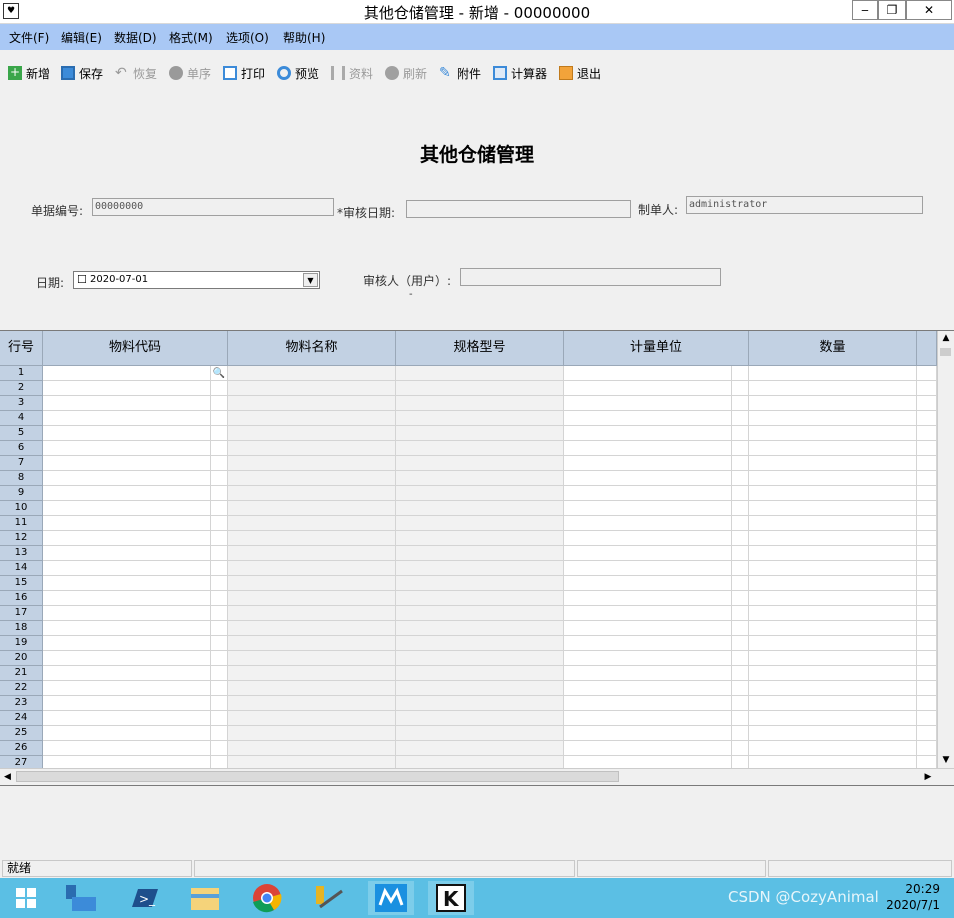 This screenshot has height=918, width=954. What do you see at coordinates (21, 463) in the screenshot?
I see `row-number: 7` at bounding box center [21, 463].